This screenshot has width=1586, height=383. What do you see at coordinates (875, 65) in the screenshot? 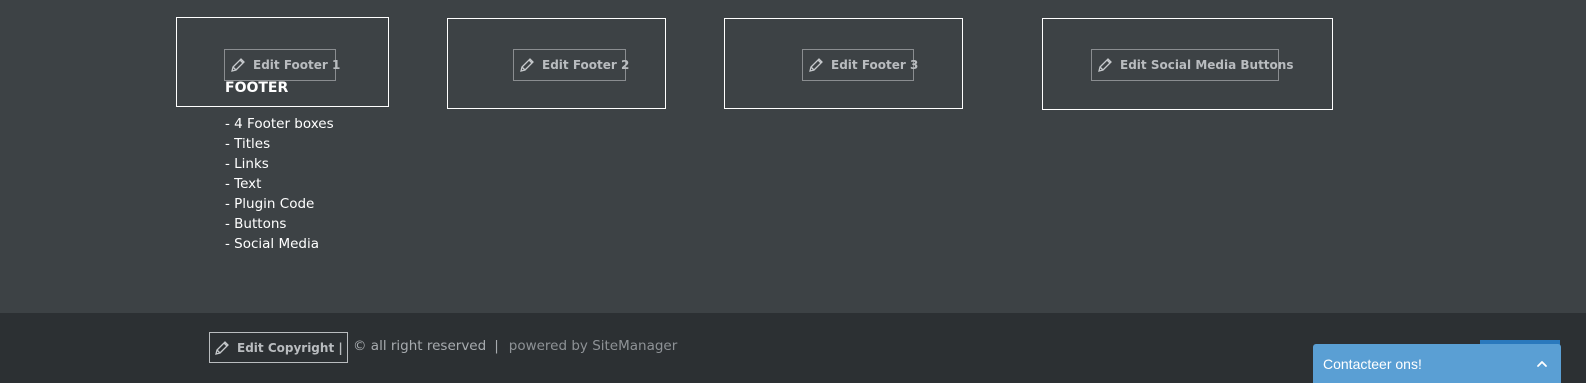
I see `edit-footer-3-label: Edit Footer 3` at bounding box center [875, 65].